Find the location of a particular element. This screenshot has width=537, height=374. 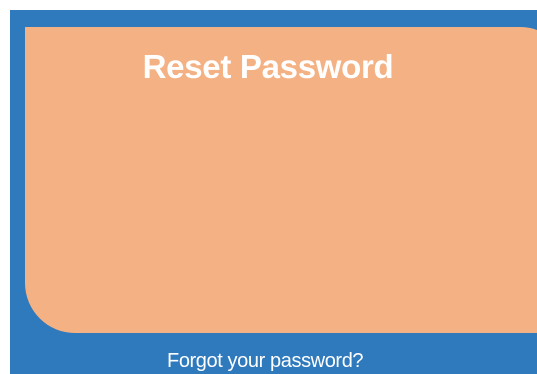

reset-password-title: Reset Password is located at coordinates (268, 66).